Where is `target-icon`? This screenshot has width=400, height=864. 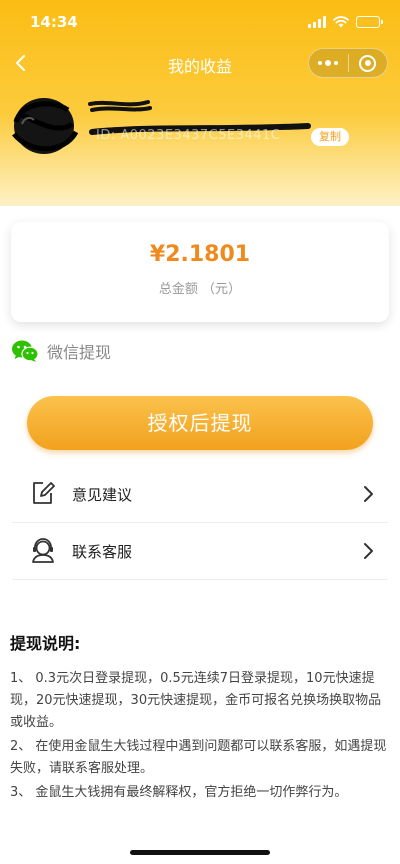 target-icon is located at coordinates (368, 63).